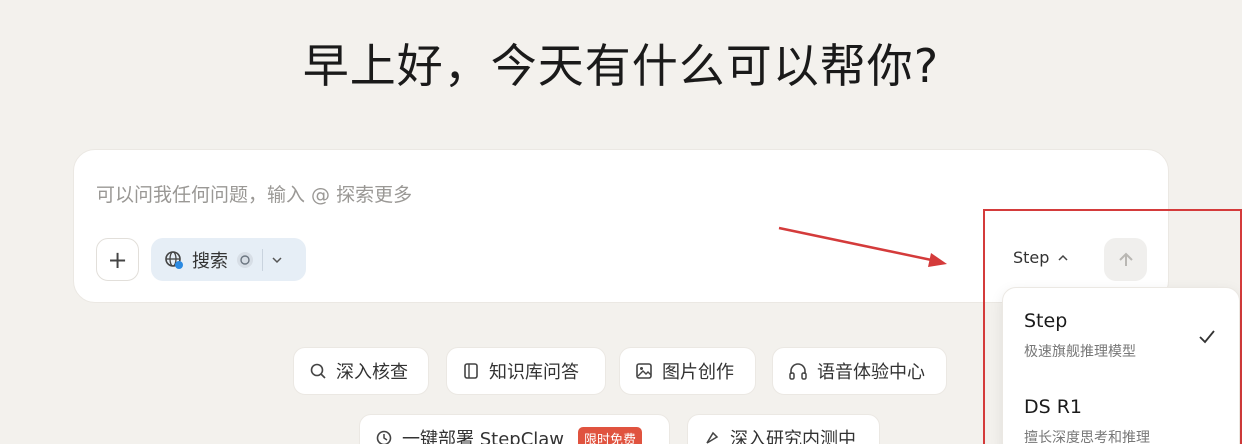 This screenshot has height=444, width=1242. I want to click on quick-action-label: 图片创作, so click(698, 372).